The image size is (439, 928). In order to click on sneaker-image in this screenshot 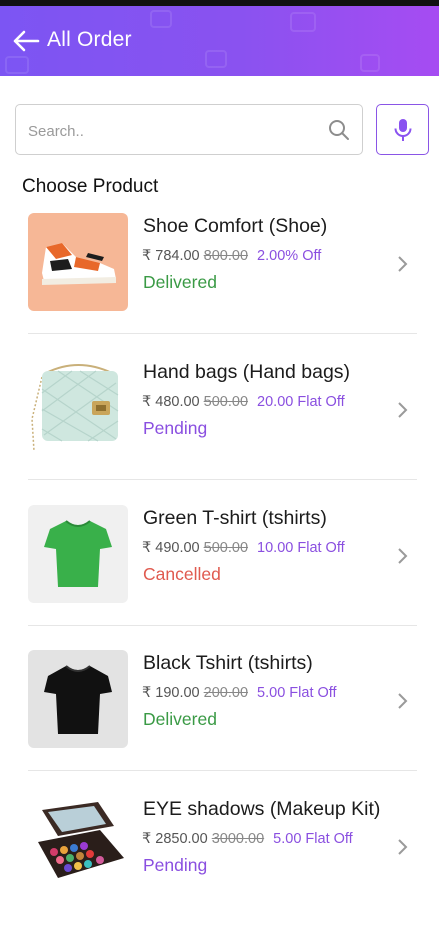, I will do `click(78, 262)`.